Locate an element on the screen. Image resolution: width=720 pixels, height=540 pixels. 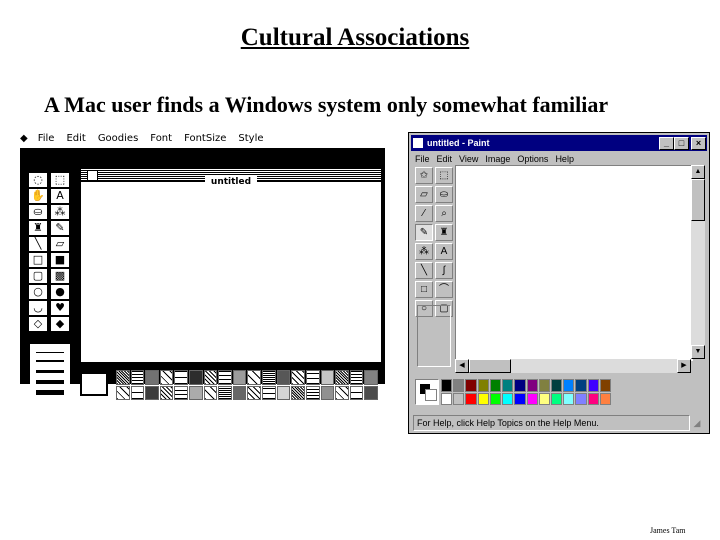
win-titlebar: untitled - Paint _ □ × is located at coordinates (559, 143).